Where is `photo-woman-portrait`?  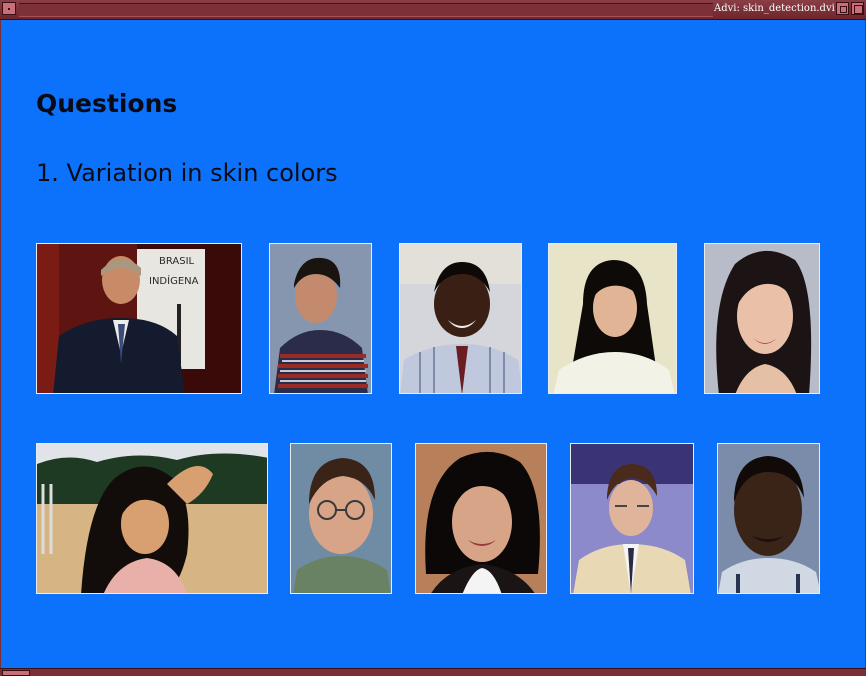
photo-woman-portrait is located at coordinates (762, 318).